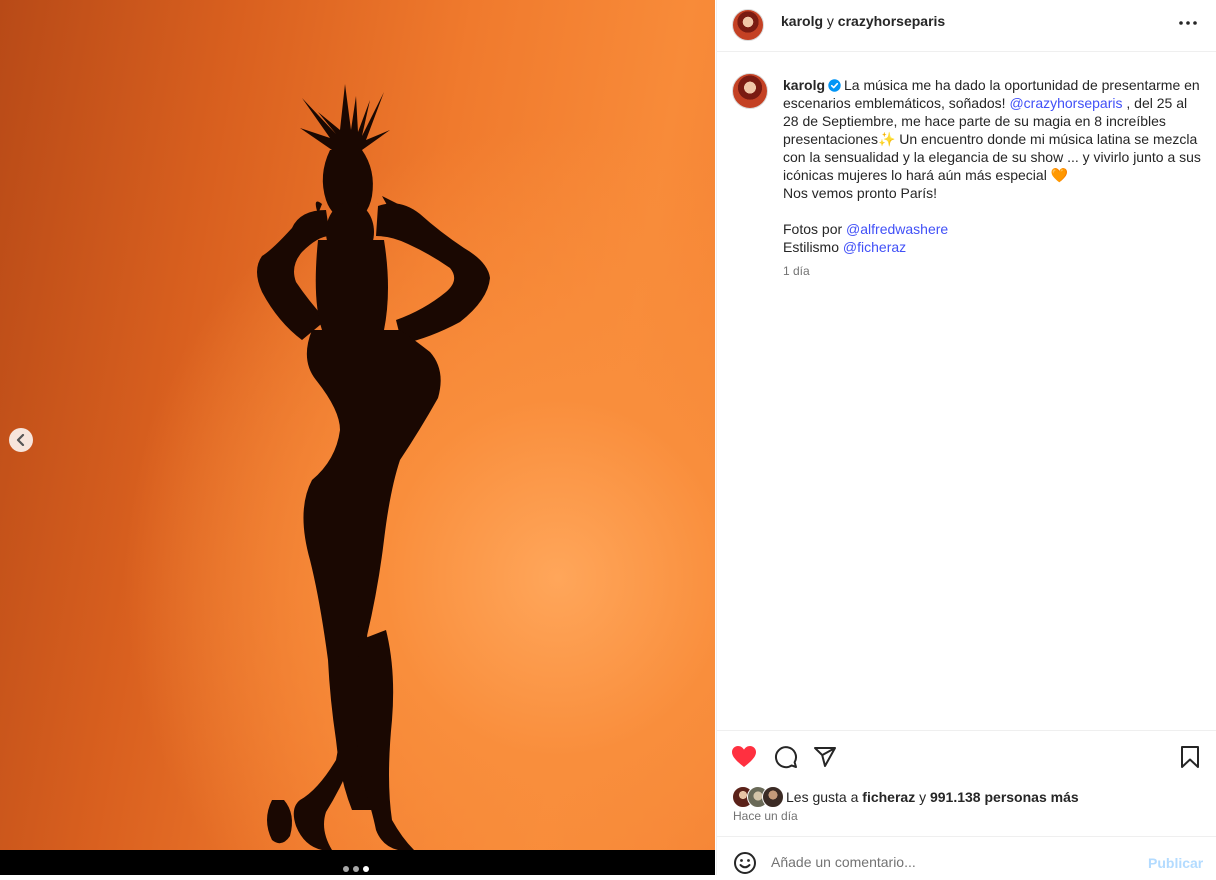 Image resolution: width=1216 pixels, height=880 pixels. I want to click on likes-prefix: Les gusta a, so click(822, 797).